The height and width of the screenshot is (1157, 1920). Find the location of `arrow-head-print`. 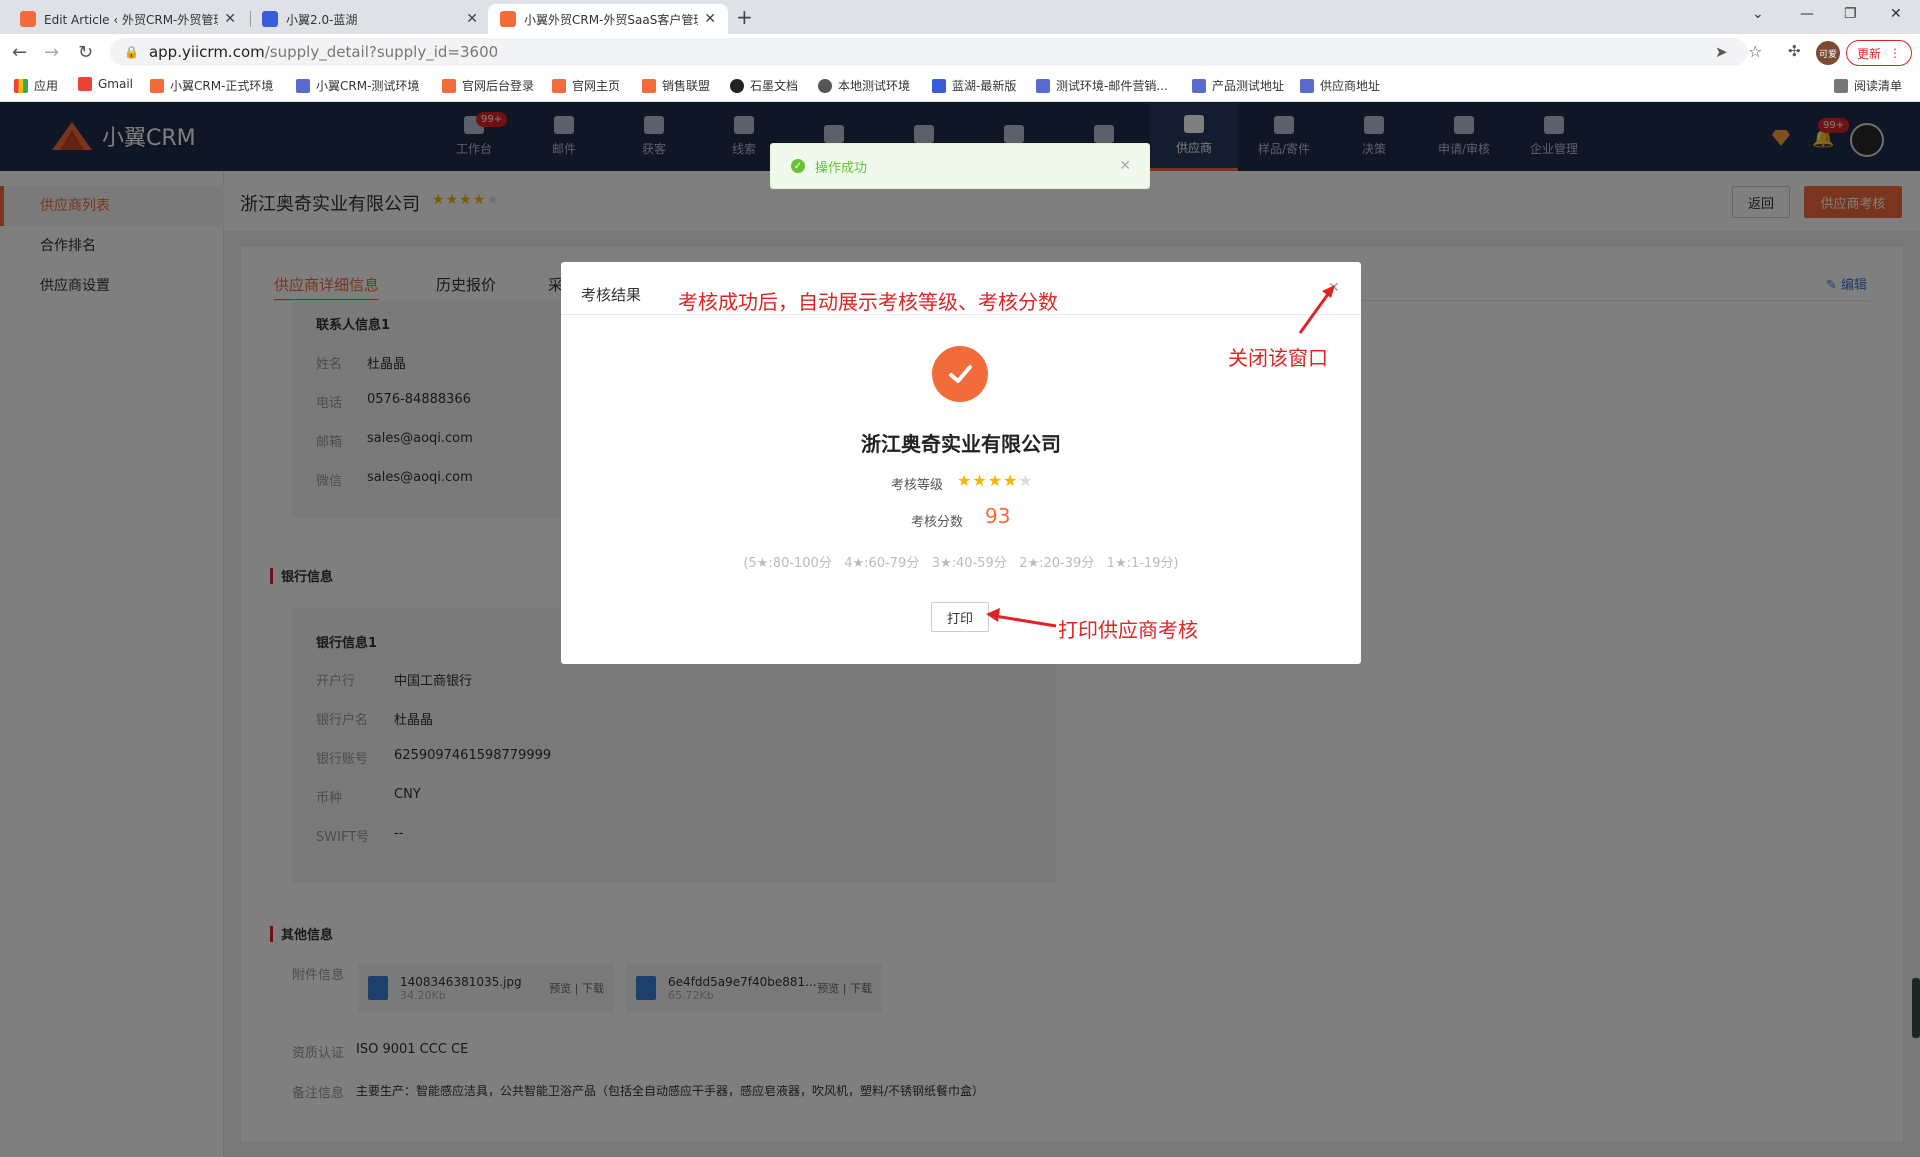

arrow-head-print is located at coordinates (993, 615).